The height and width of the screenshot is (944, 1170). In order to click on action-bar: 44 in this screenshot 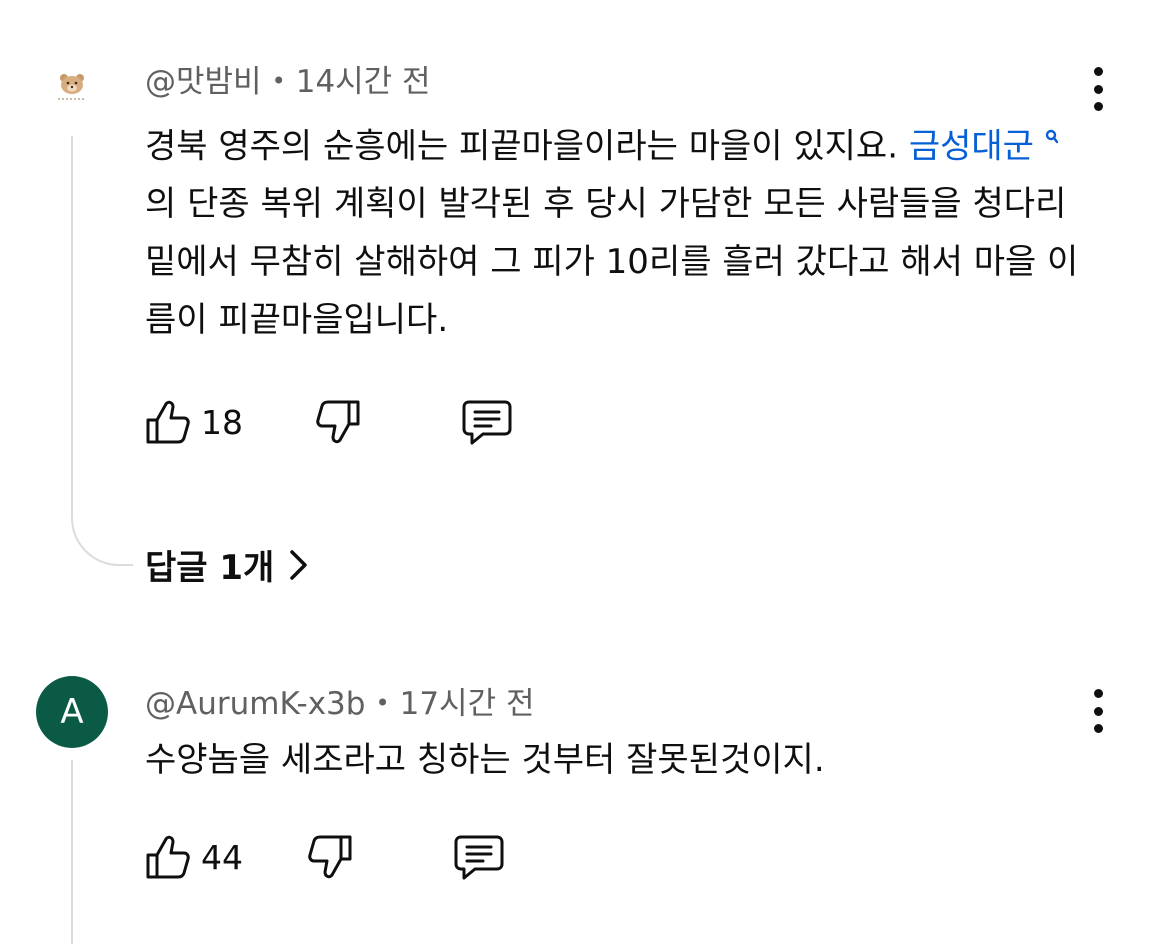, I will do `click(325, 857)`.